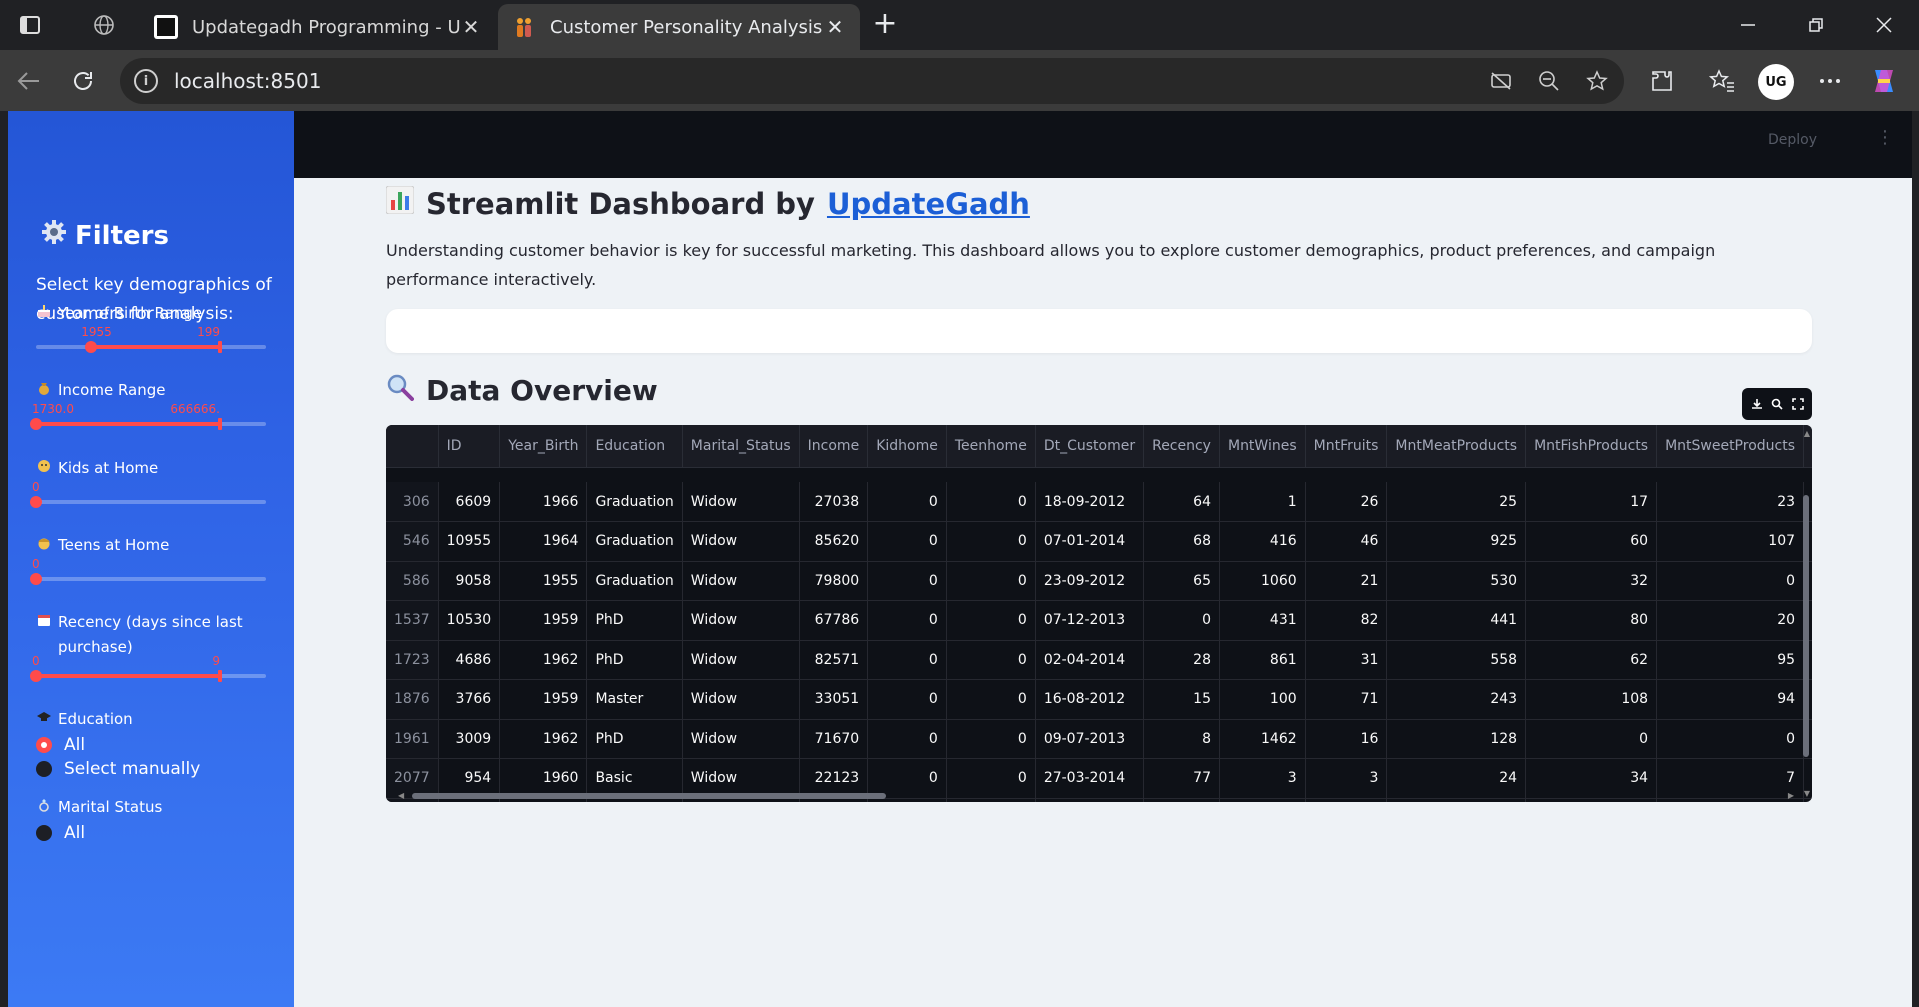 This screenshot has height=1007, width=1919. What do you see at coordinates (543, 699) in the screenshot?
I see `table-cell: 1959` at bounding box center [543, 699].